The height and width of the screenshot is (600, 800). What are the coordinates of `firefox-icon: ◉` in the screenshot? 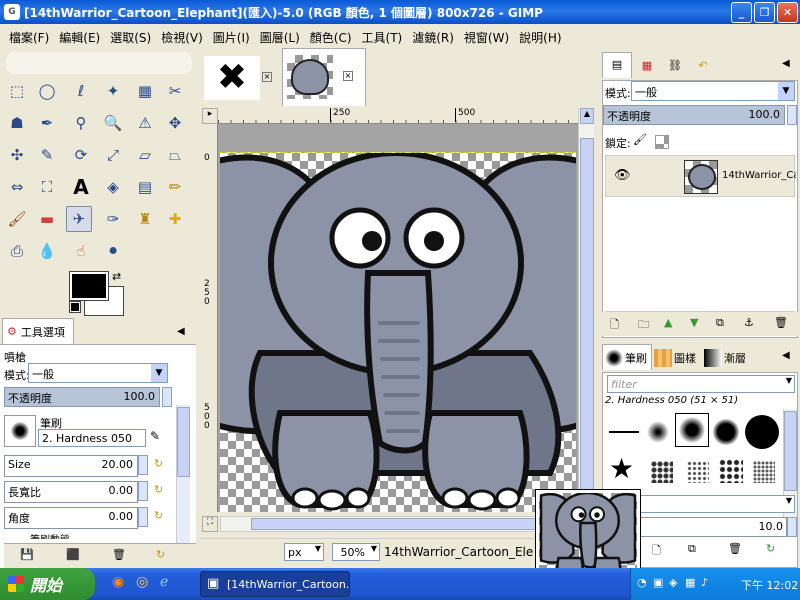 It's located at (118, 582).